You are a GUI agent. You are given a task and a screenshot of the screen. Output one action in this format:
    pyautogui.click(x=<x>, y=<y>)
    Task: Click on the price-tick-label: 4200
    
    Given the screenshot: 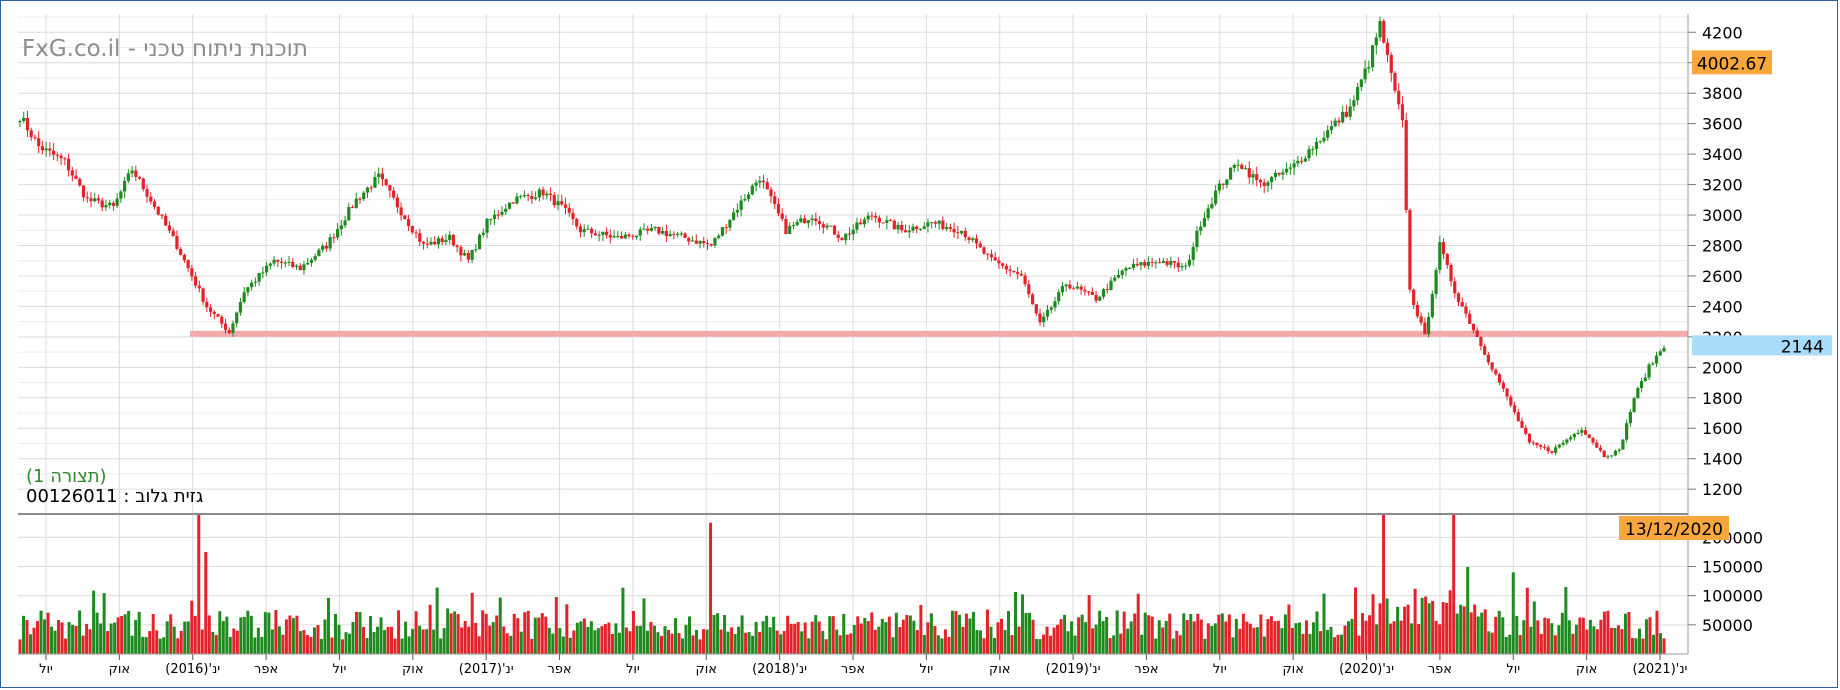 What is the action you would take?
    pyautogui.click(x=1722, y=32)
    